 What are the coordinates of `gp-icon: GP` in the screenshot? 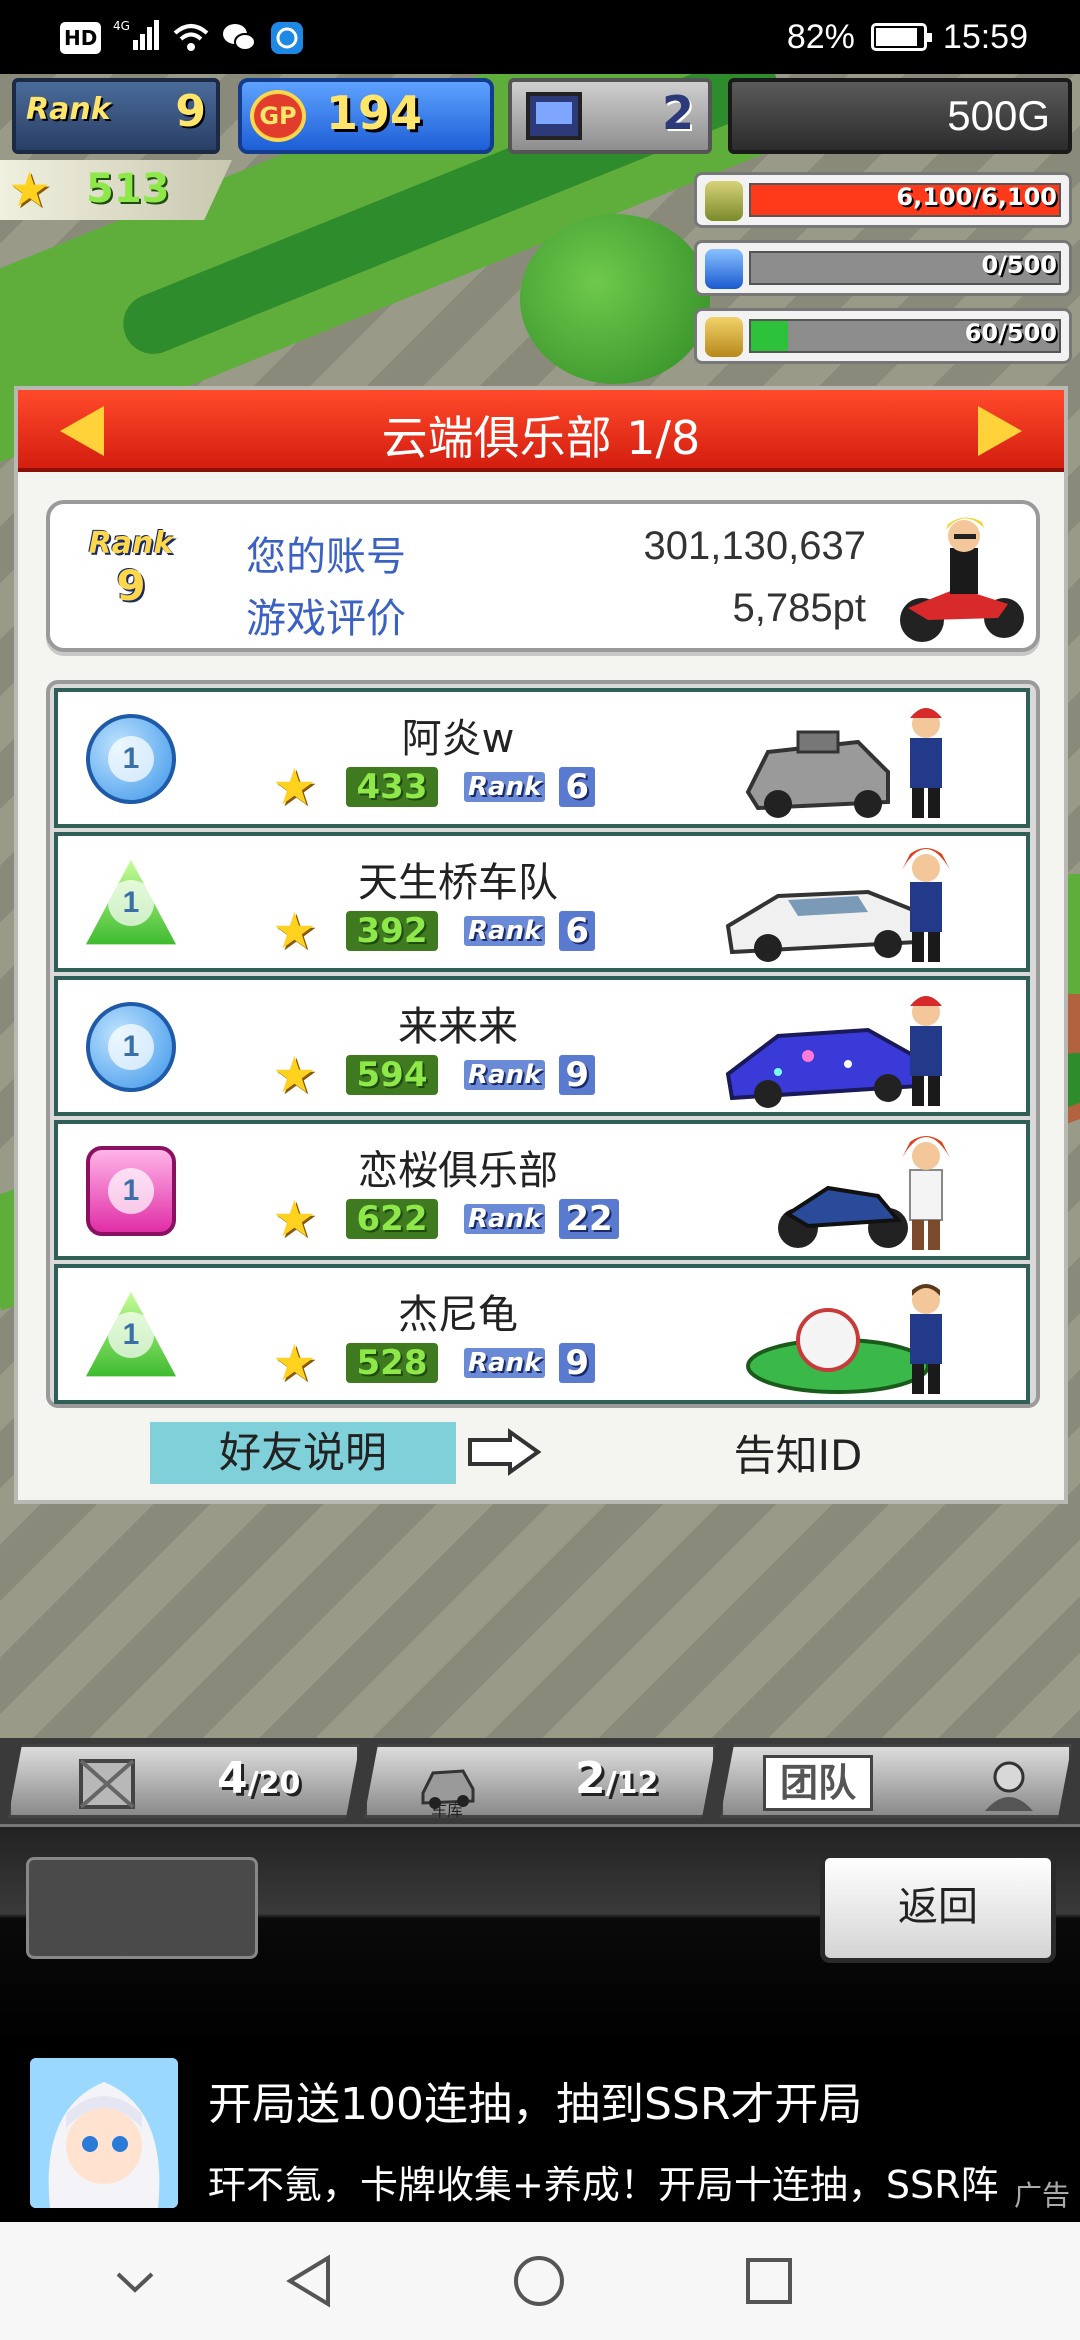 It's located at (278, 116).